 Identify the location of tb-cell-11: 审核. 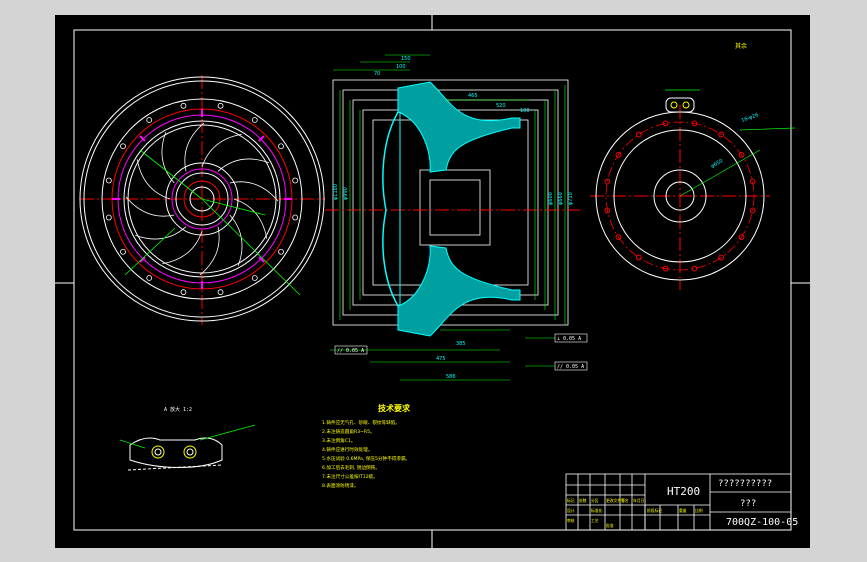
(571, 520).